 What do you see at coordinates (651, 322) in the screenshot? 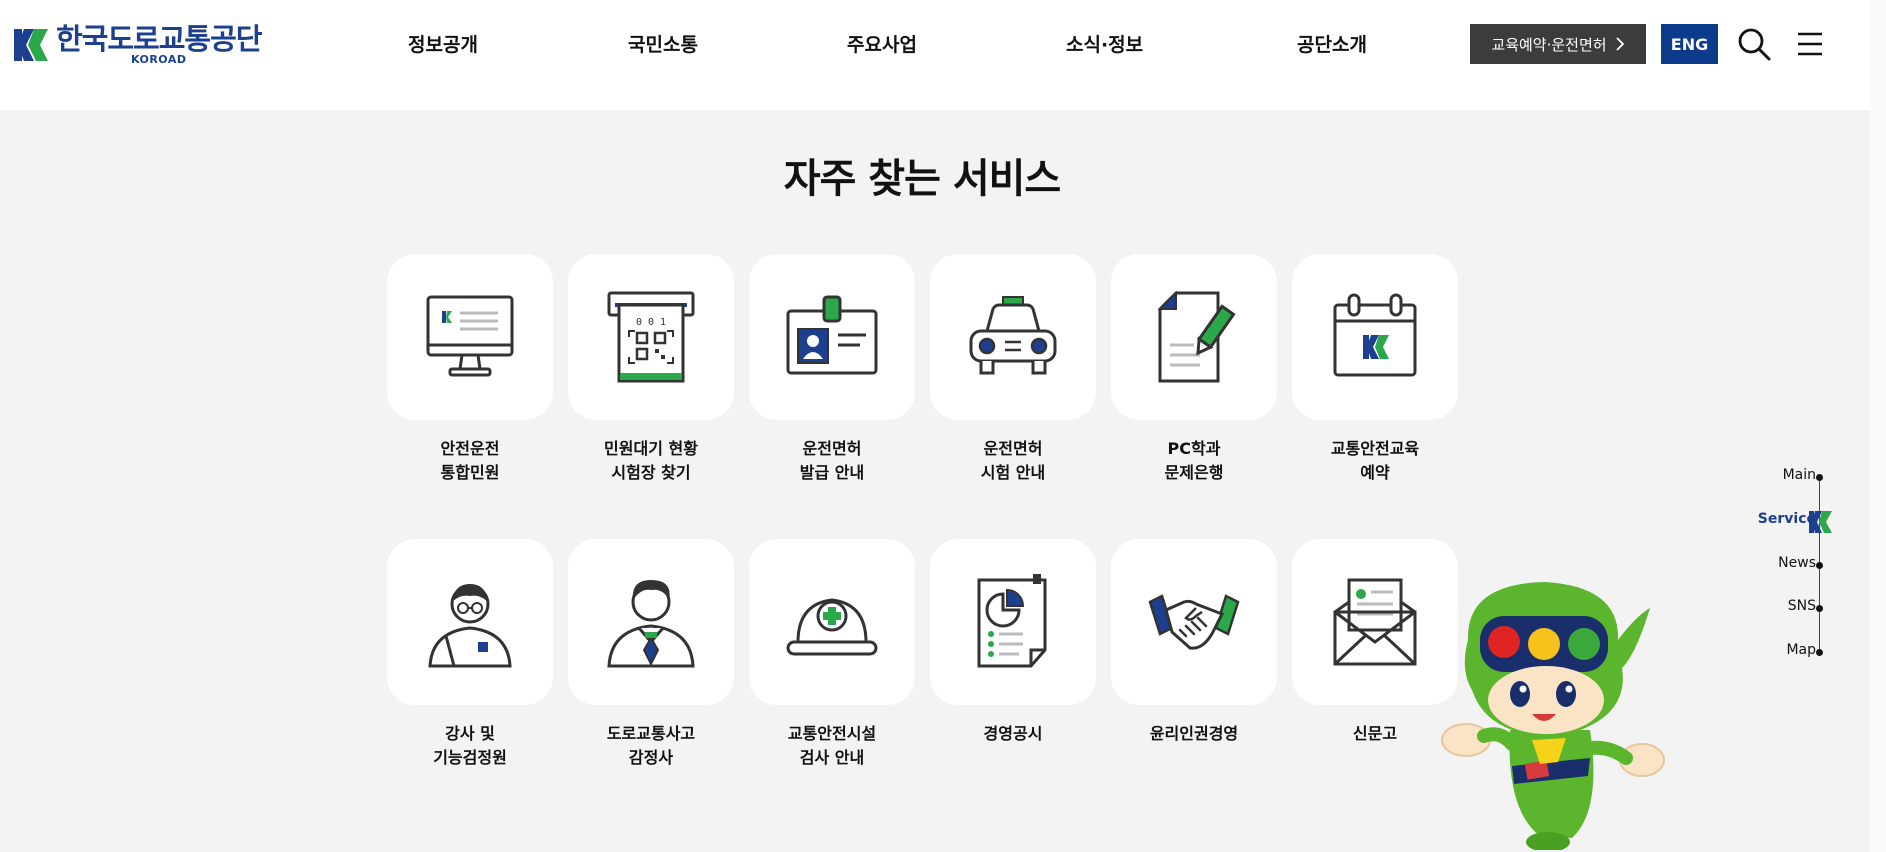
I see `svg-text: 0 0 1` at bounding box center [651, 322].